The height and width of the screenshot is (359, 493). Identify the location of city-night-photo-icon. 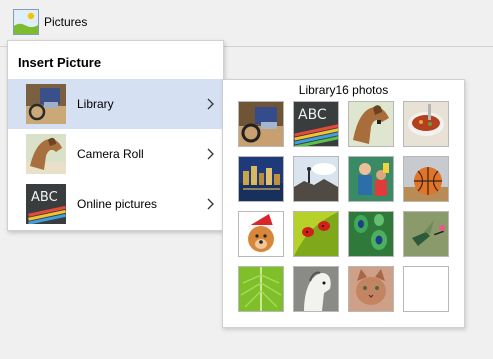
(261, 179).